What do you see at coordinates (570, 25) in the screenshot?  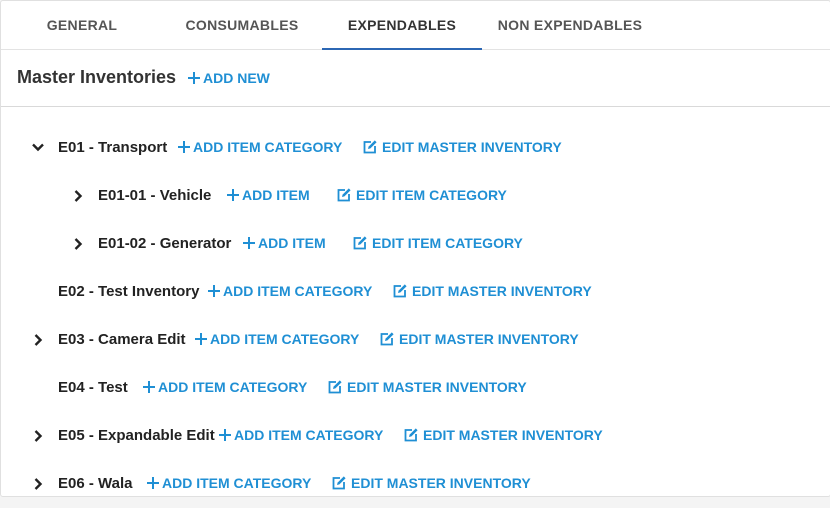 I see `tab-non-expendables: NON EXPENDABLES` at bounding box center [570, 25].